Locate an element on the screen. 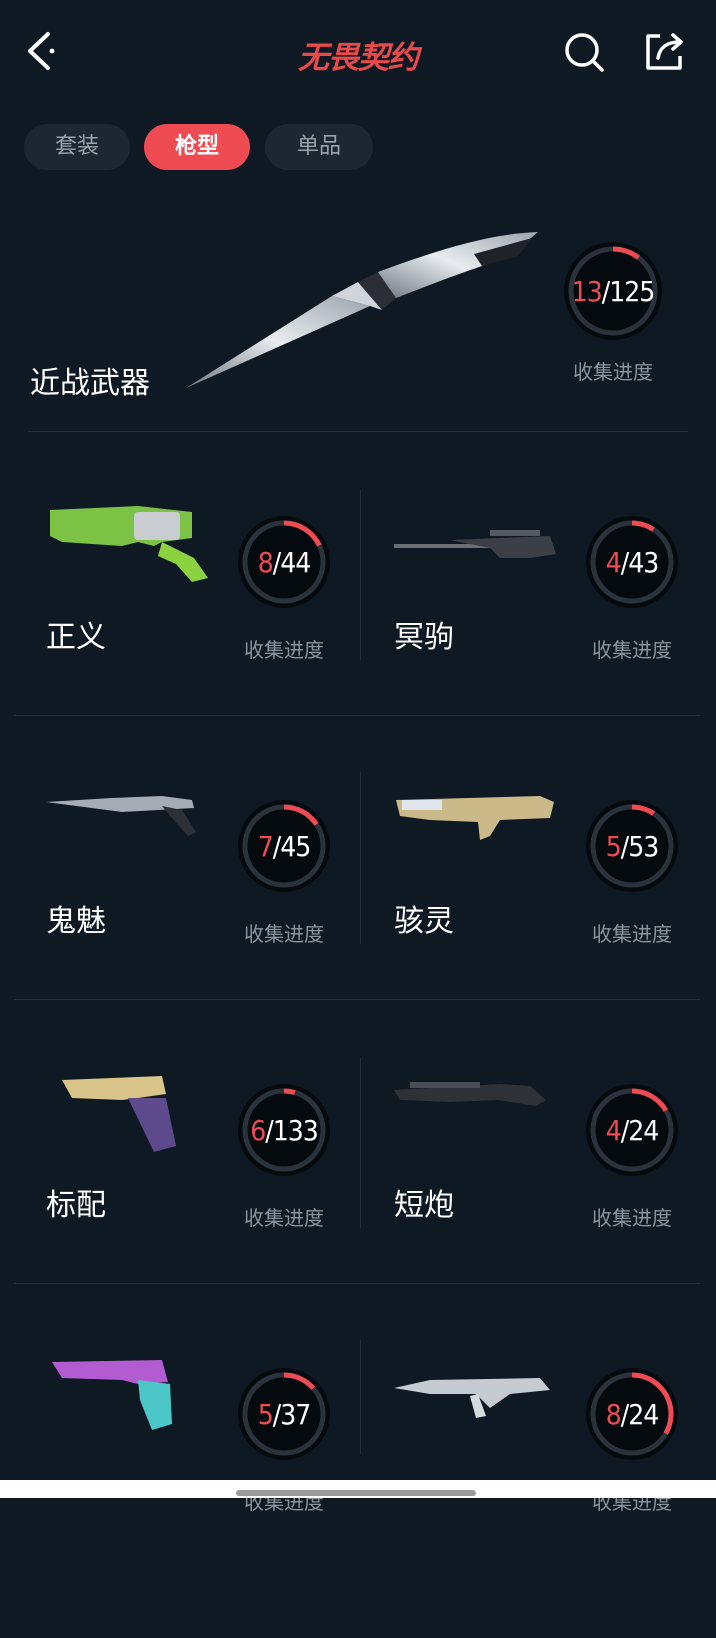  revolver-image is located at coordinates (129, 544).